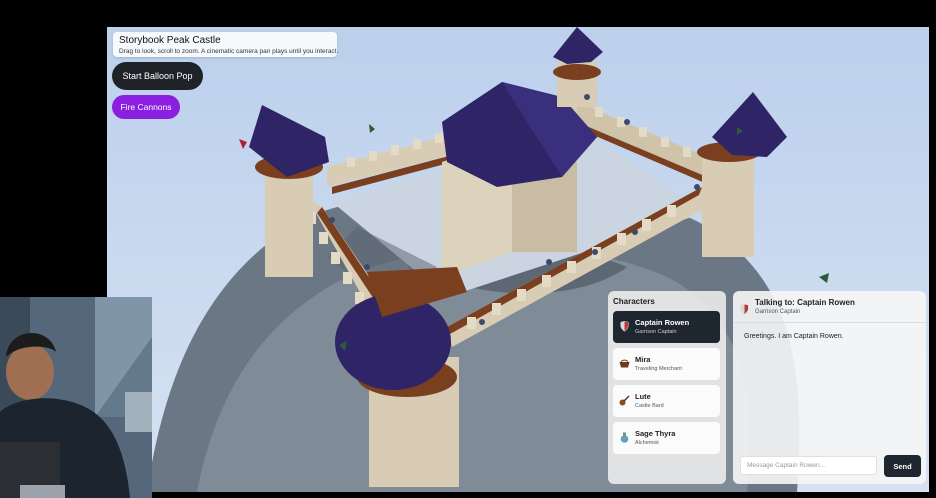 This screenshot has width=936, height=498. What do you see at coordinates (662, 322) in the screenshot?
I see `character-name: Captain Rowen` at bounding box center [662, 322].